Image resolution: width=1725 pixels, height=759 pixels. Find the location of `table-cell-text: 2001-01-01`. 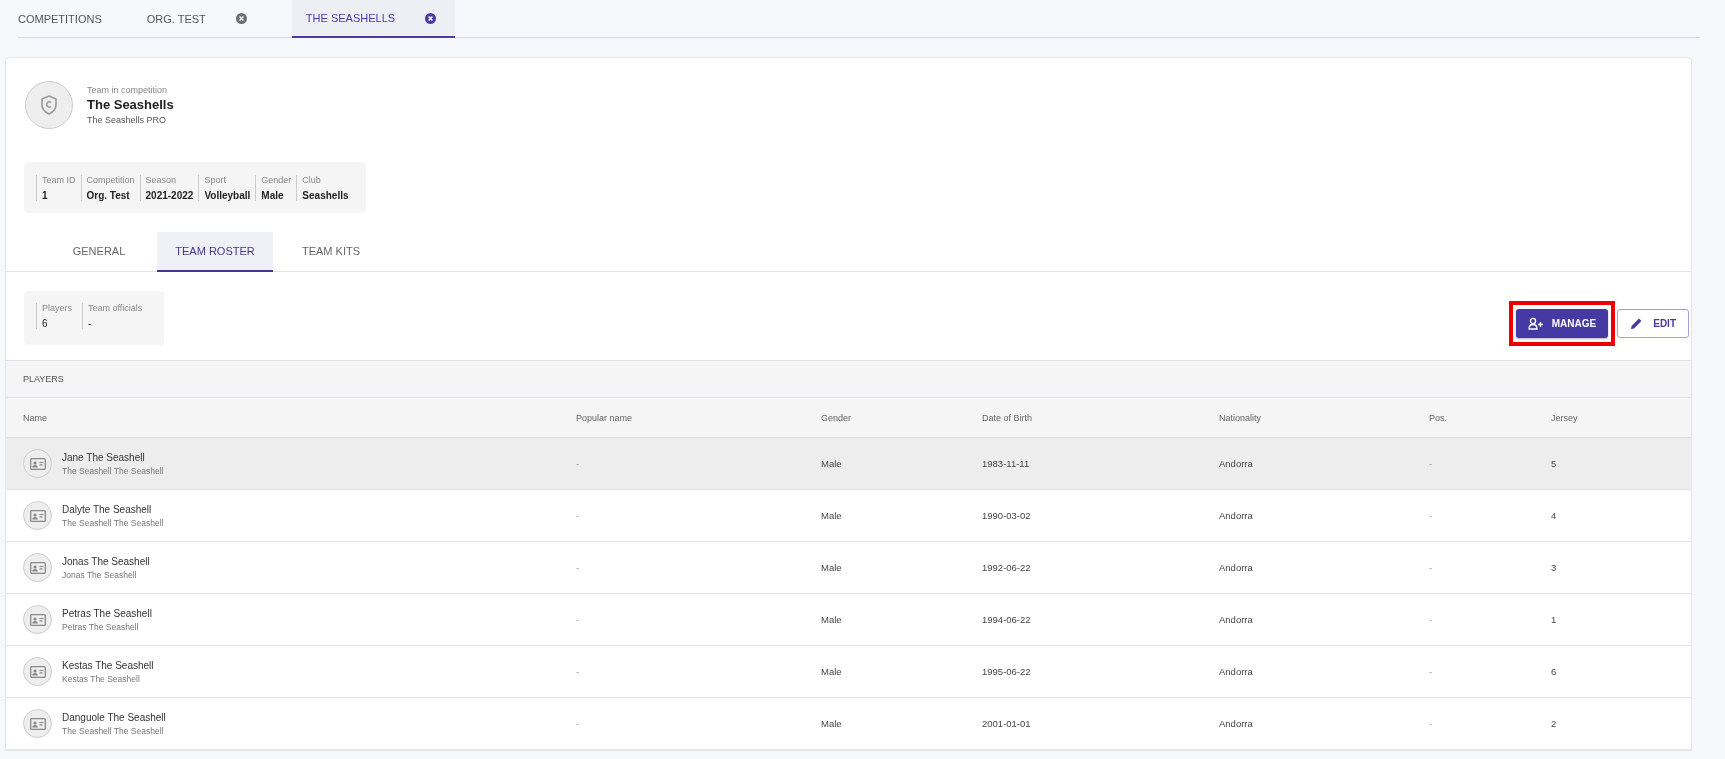

table-cell-text: 2001-01-01 is located at coordinates (1007, 723).